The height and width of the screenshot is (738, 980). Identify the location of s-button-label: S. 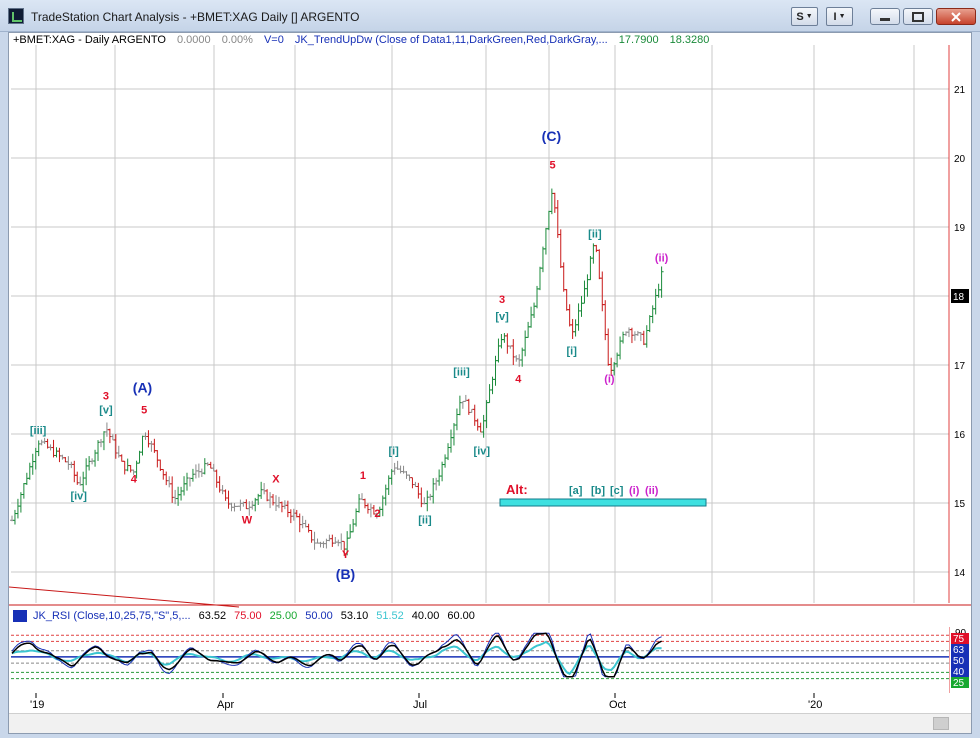
(800, 16).